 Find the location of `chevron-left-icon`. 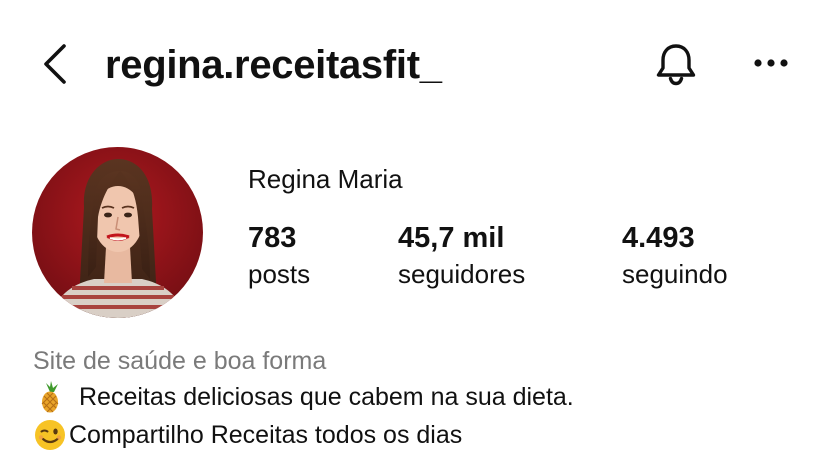

chevron-left-icon is located at coordinates (55, 64).